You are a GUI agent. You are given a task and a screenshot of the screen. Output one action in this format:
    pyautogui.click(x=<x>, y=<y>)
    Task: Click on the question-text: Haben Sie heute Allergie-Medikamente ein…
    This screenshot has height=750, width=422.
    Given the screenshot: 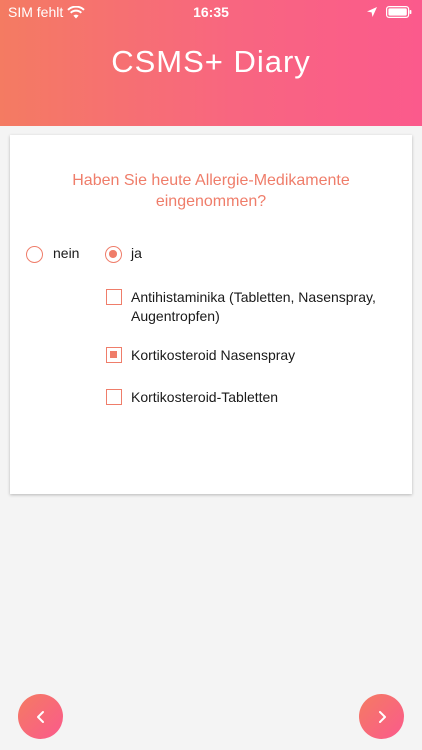 What is the action you would take?
    pyautogui.click(x=211, y=191)
    